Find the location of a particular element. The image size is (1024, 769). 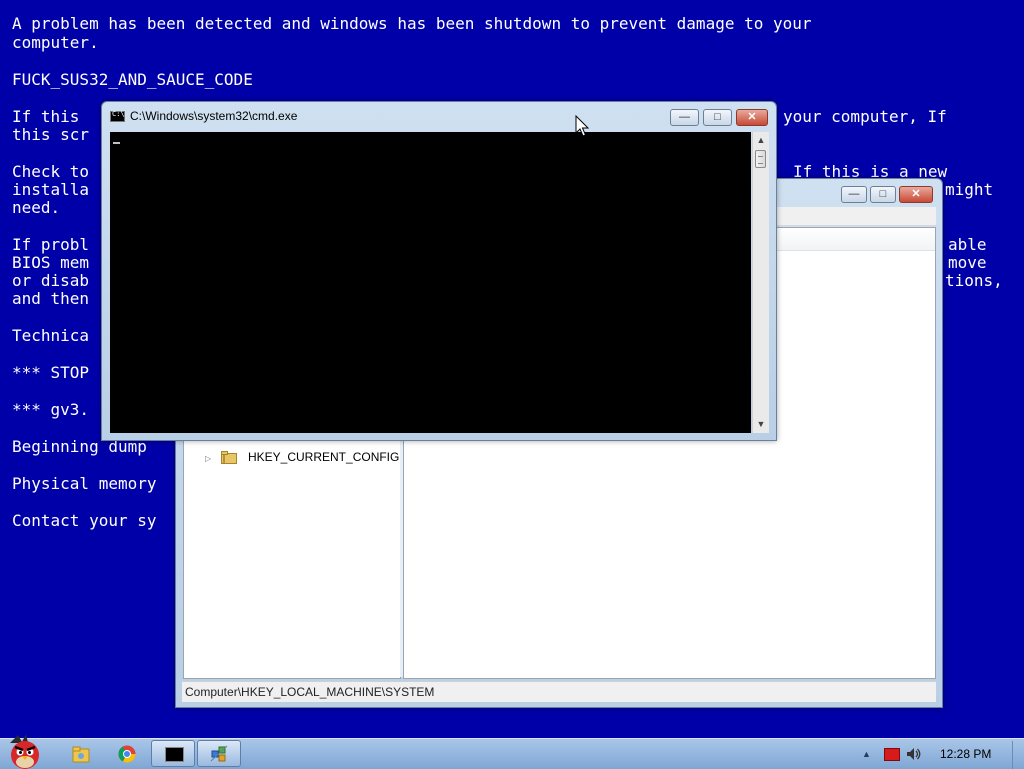

bsod-line: BIOS mem is located at coordinates (51, 262).